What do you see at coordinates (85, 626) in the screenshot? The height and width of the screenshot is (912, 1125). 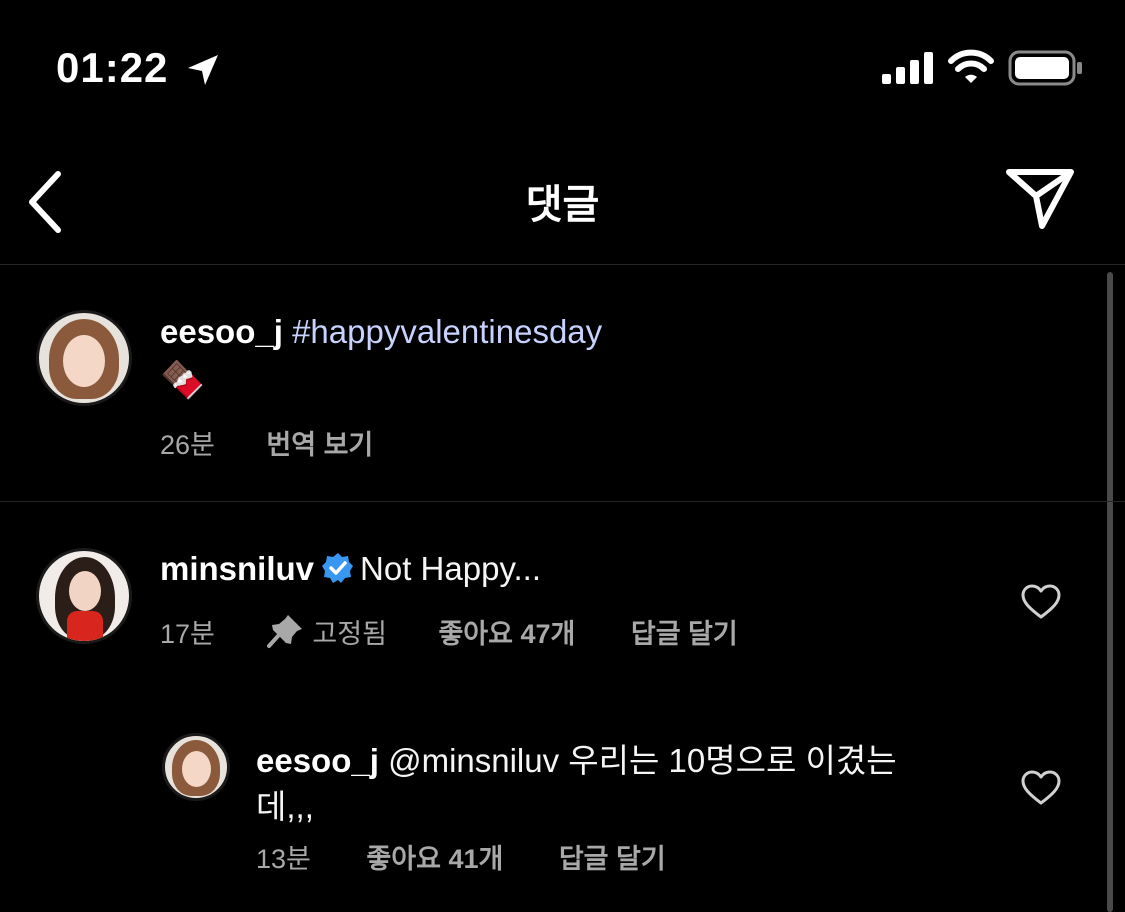 I see `avatar-dress` at bounding box center [85, 626].